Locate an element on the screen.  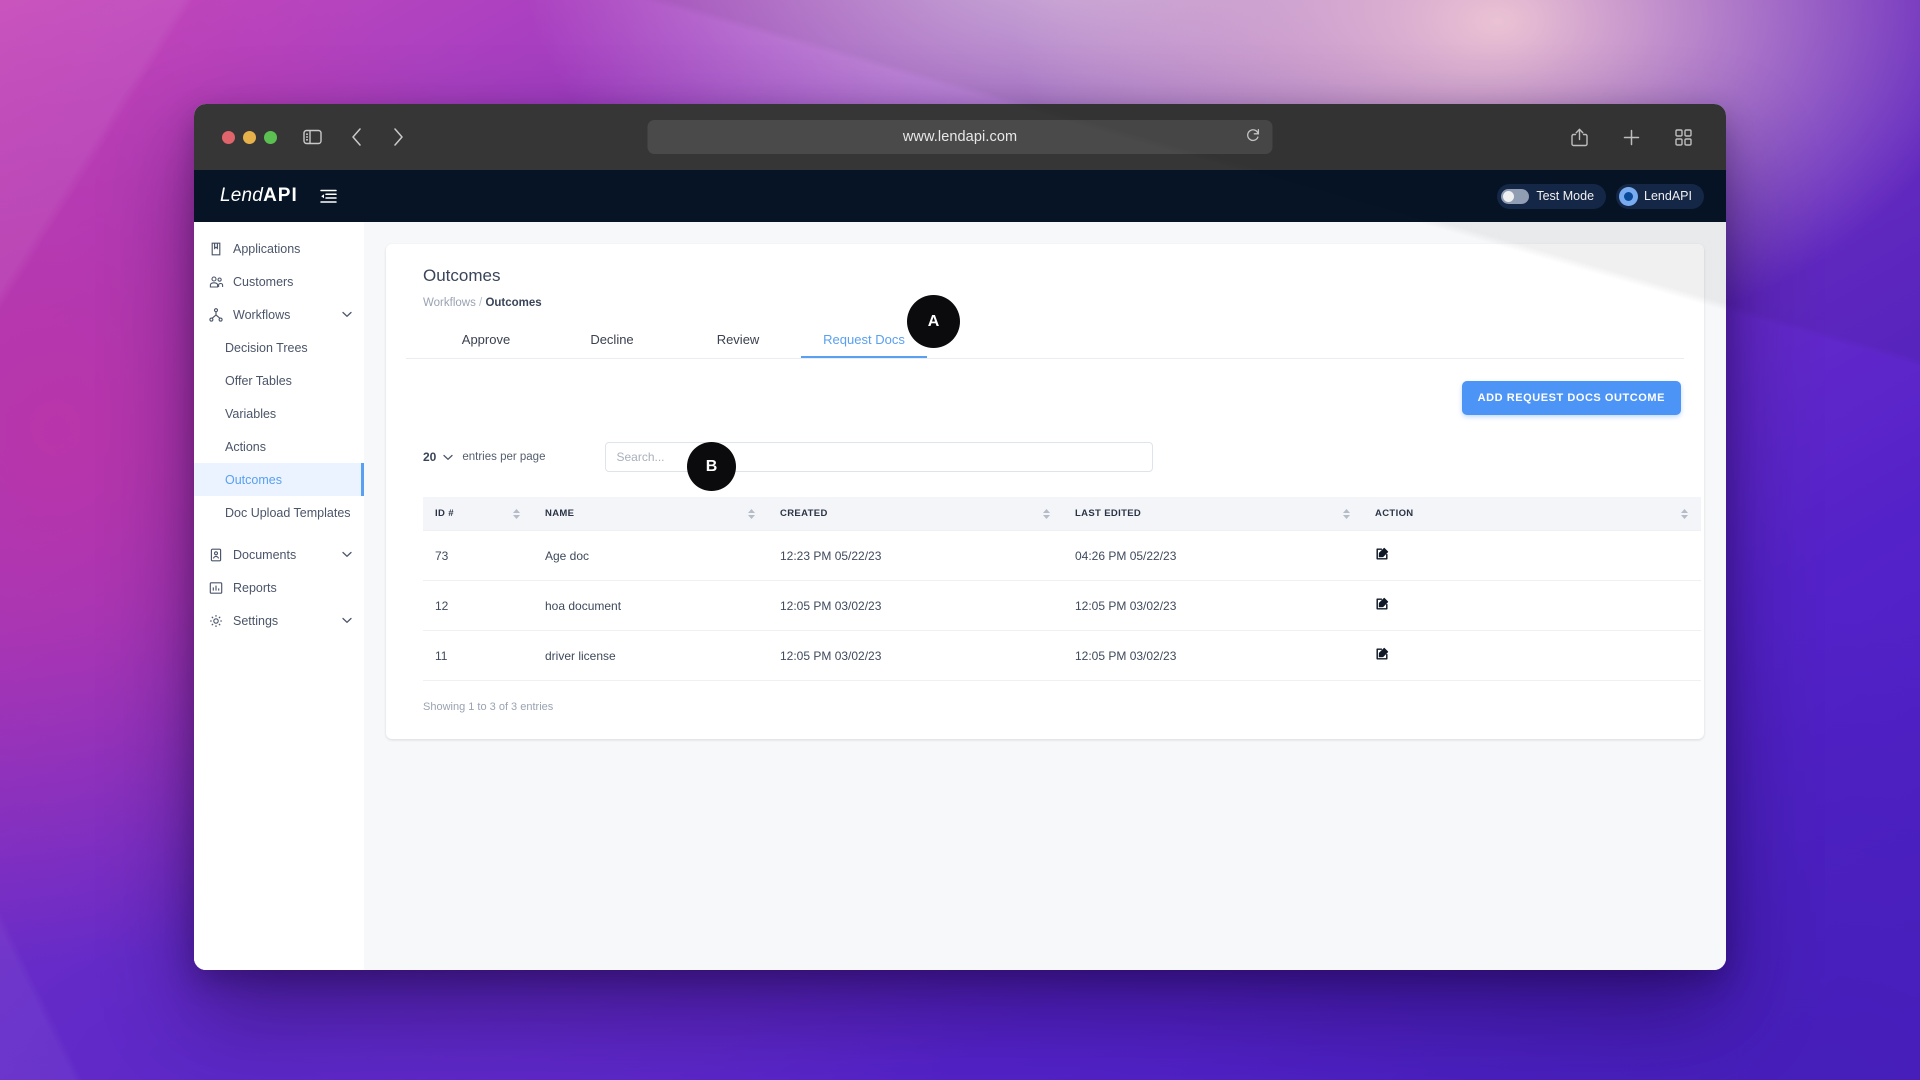
customers-icon is located at coordinates (216, 282).